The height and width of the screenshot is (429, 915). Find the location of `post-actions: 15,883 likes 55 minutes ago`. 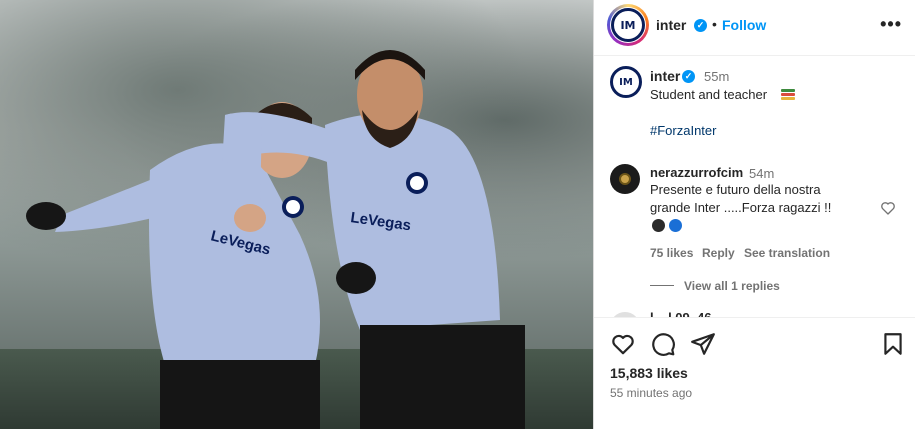

post-actions: 15,883 likes 55 minutes ago is located at coordinates (754, 373).